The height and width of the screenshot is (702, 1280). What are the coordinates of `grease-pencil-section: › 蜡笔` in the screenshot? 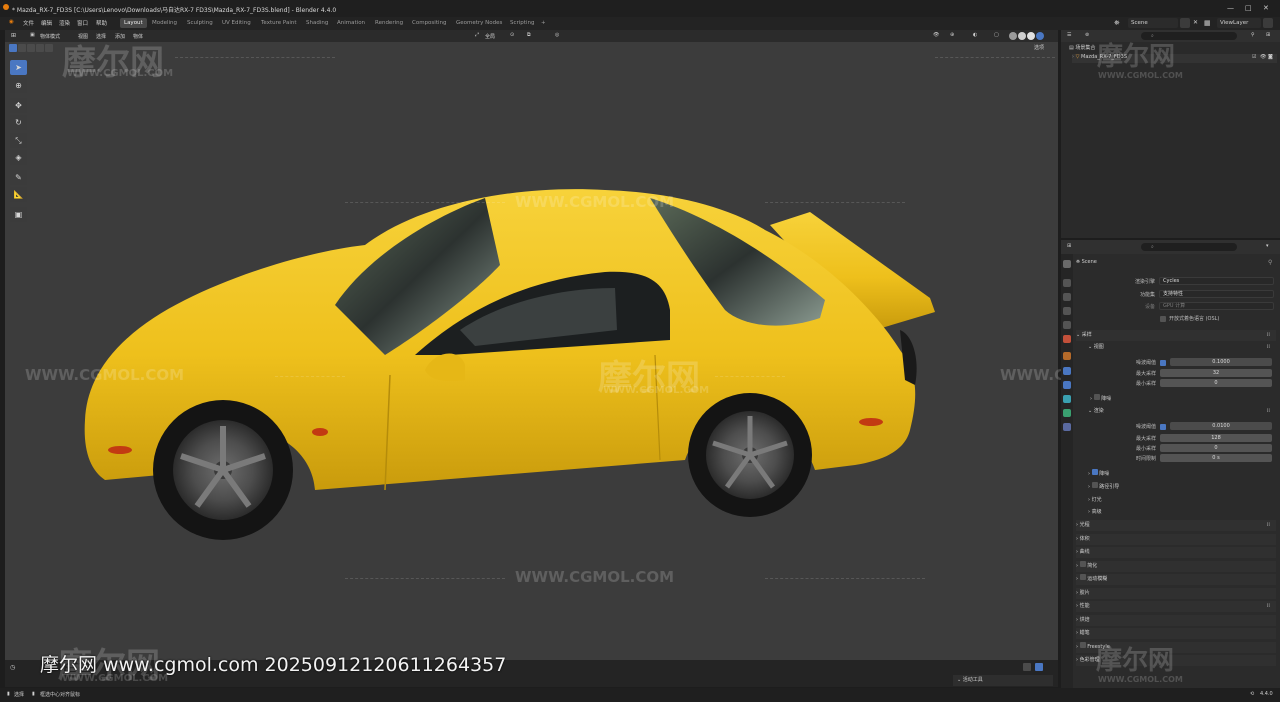 It's located at (1176, 633).